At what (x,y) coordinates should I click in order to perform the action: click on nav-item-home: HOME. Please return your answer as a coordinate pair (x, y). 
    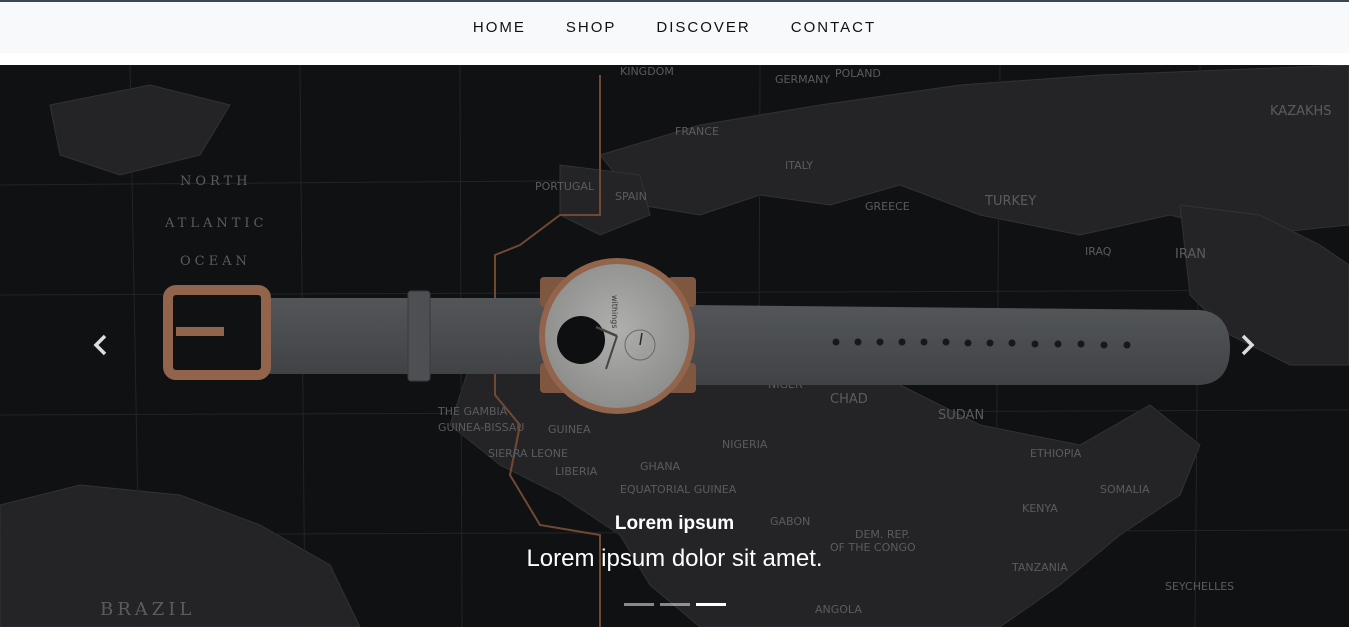
    Looking at the image, I should click on (499, 27).